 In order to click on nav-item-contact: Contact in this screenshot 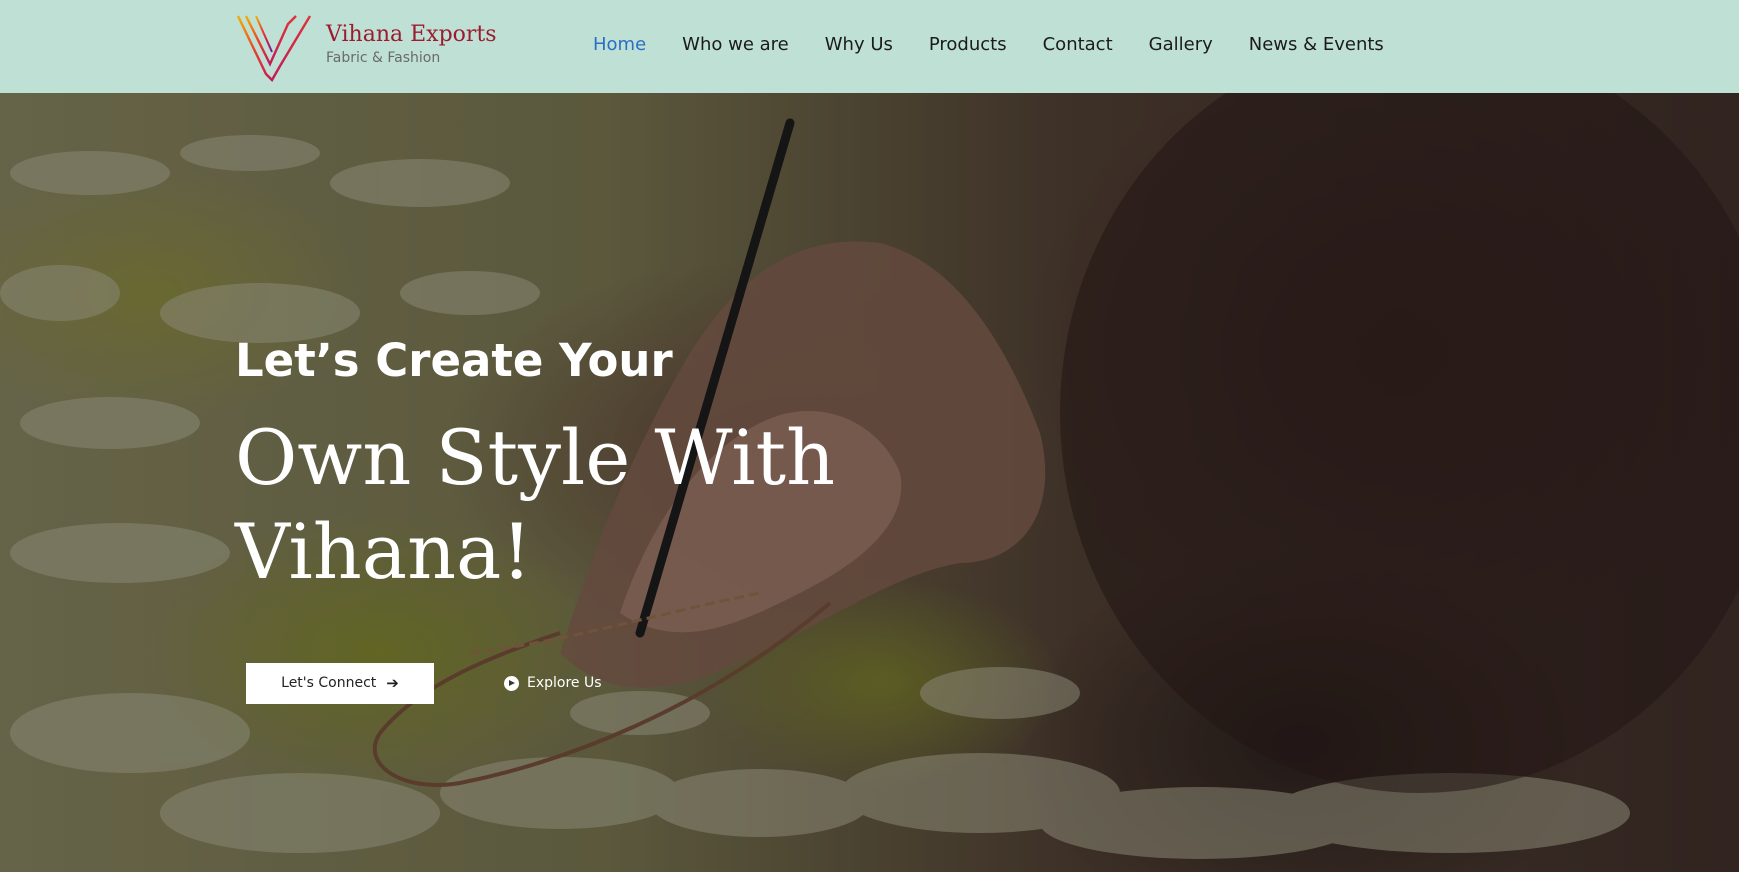, I will do `click(1078, 44)`.